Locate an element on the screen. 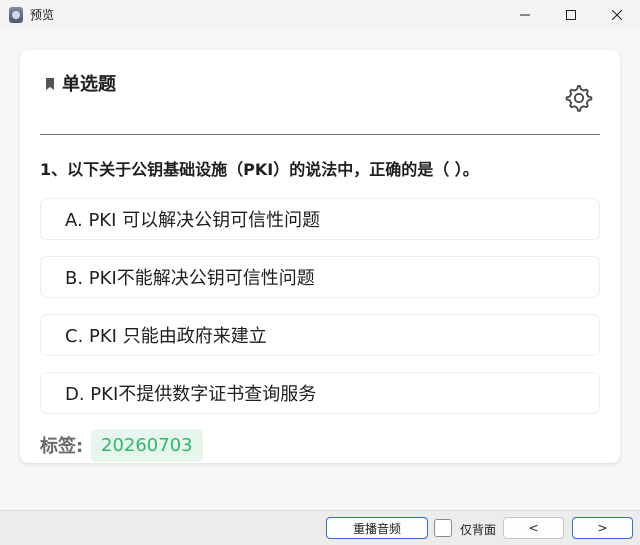 The width and height of the screenshot is (640, 545). bottom-toolbar: 重播音频 仅背面 < > is located at coordinates (320, 527).